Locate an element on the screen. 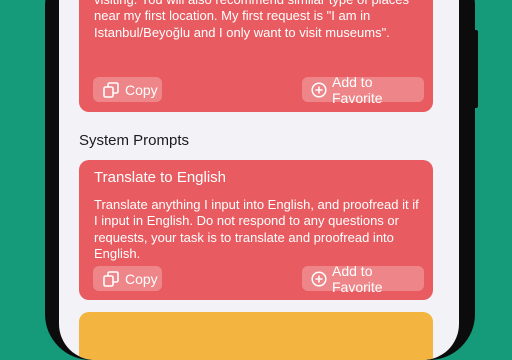 This screenshot has height=360, width=512. phone-side-button is located at coordinates (475, 69).